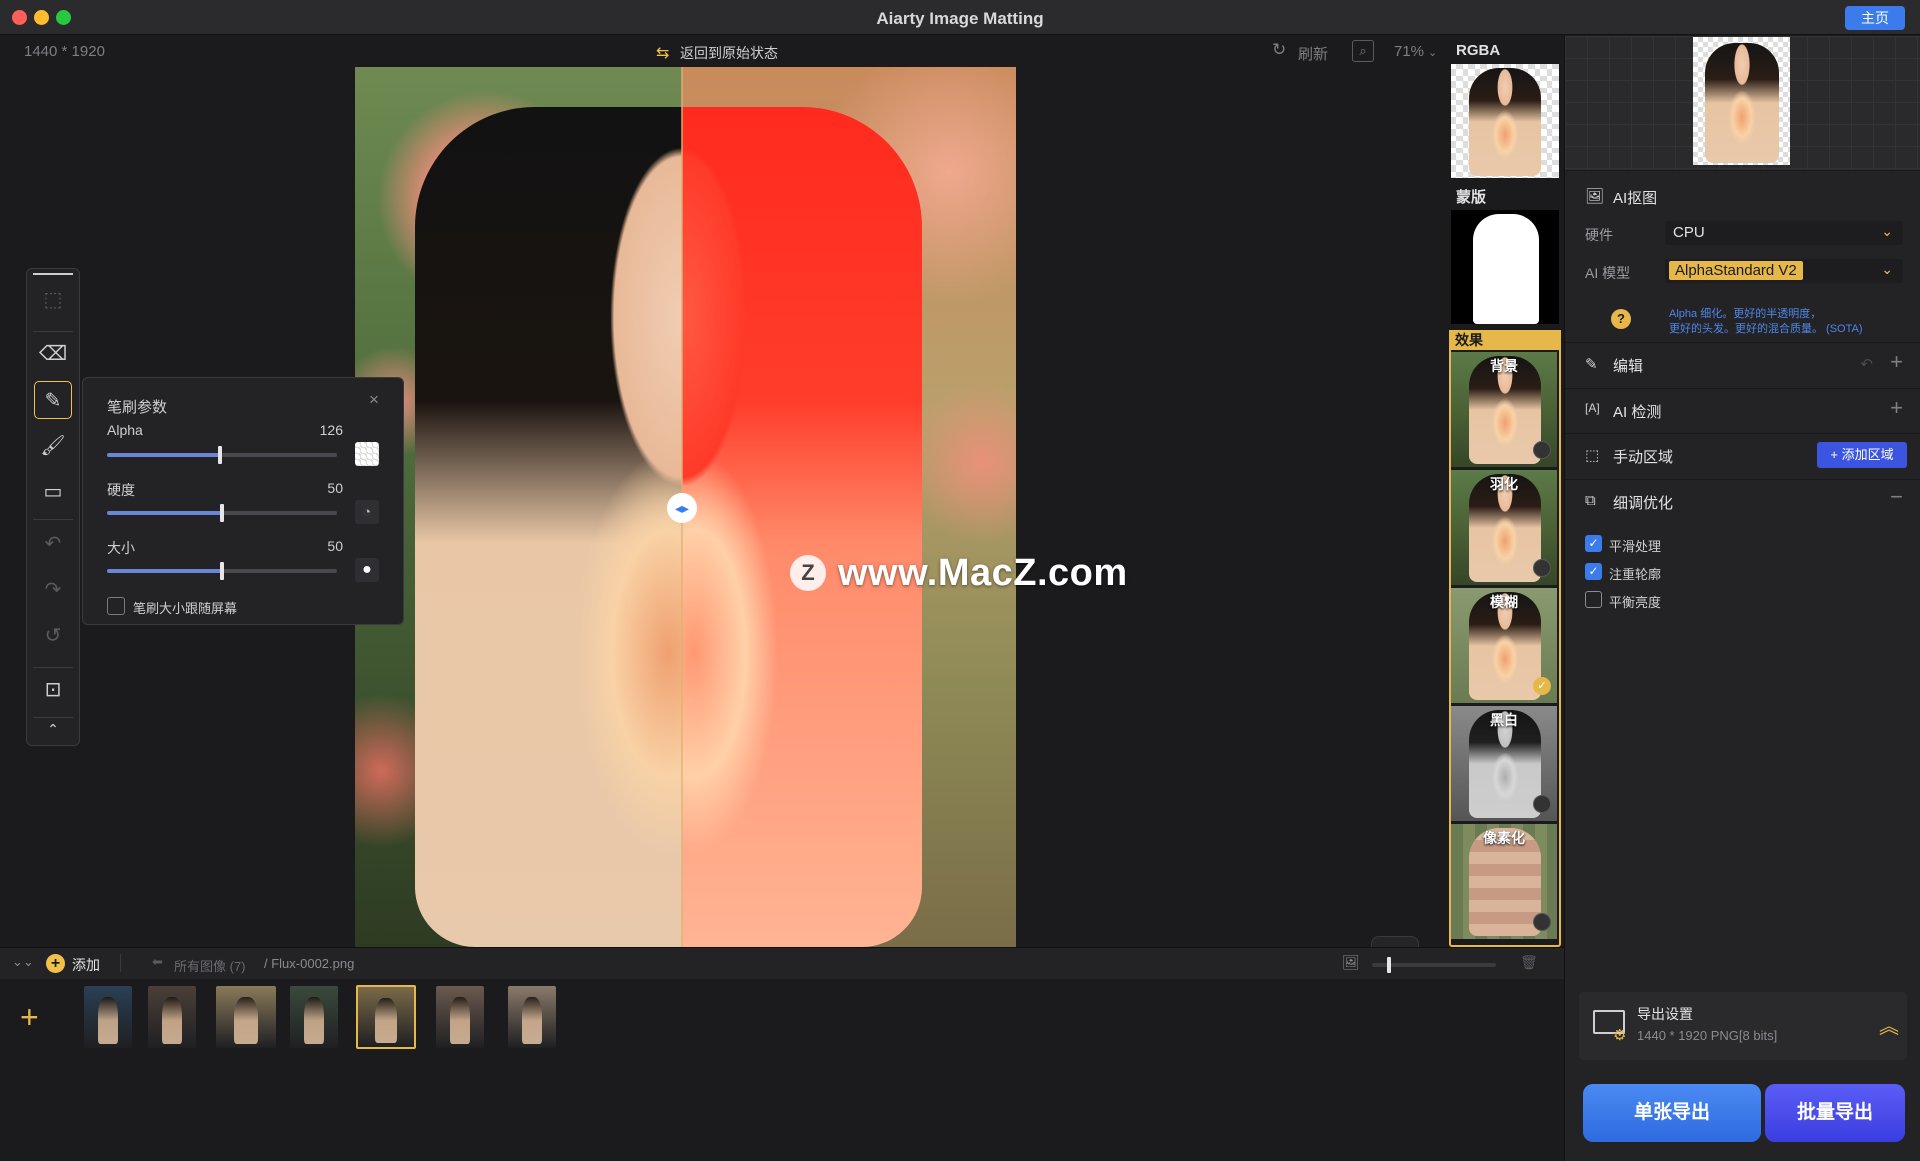 This screenshot has width=1920, height=1161. What do you see at coordinates (53, 729) in the screenshot?
I see `collapse-up-icon: ⌃` at bounding box center [53, 729].